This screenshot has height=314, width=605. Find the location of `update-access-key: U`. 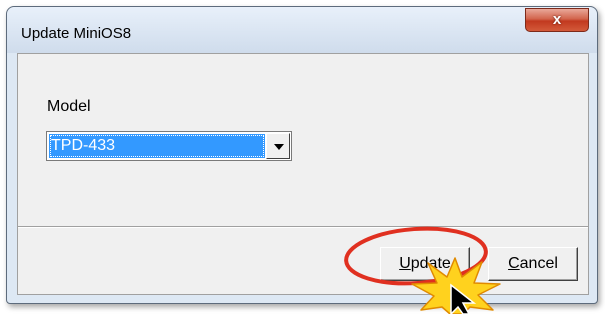

update-access-key: U is located at coordinates (405, 263).